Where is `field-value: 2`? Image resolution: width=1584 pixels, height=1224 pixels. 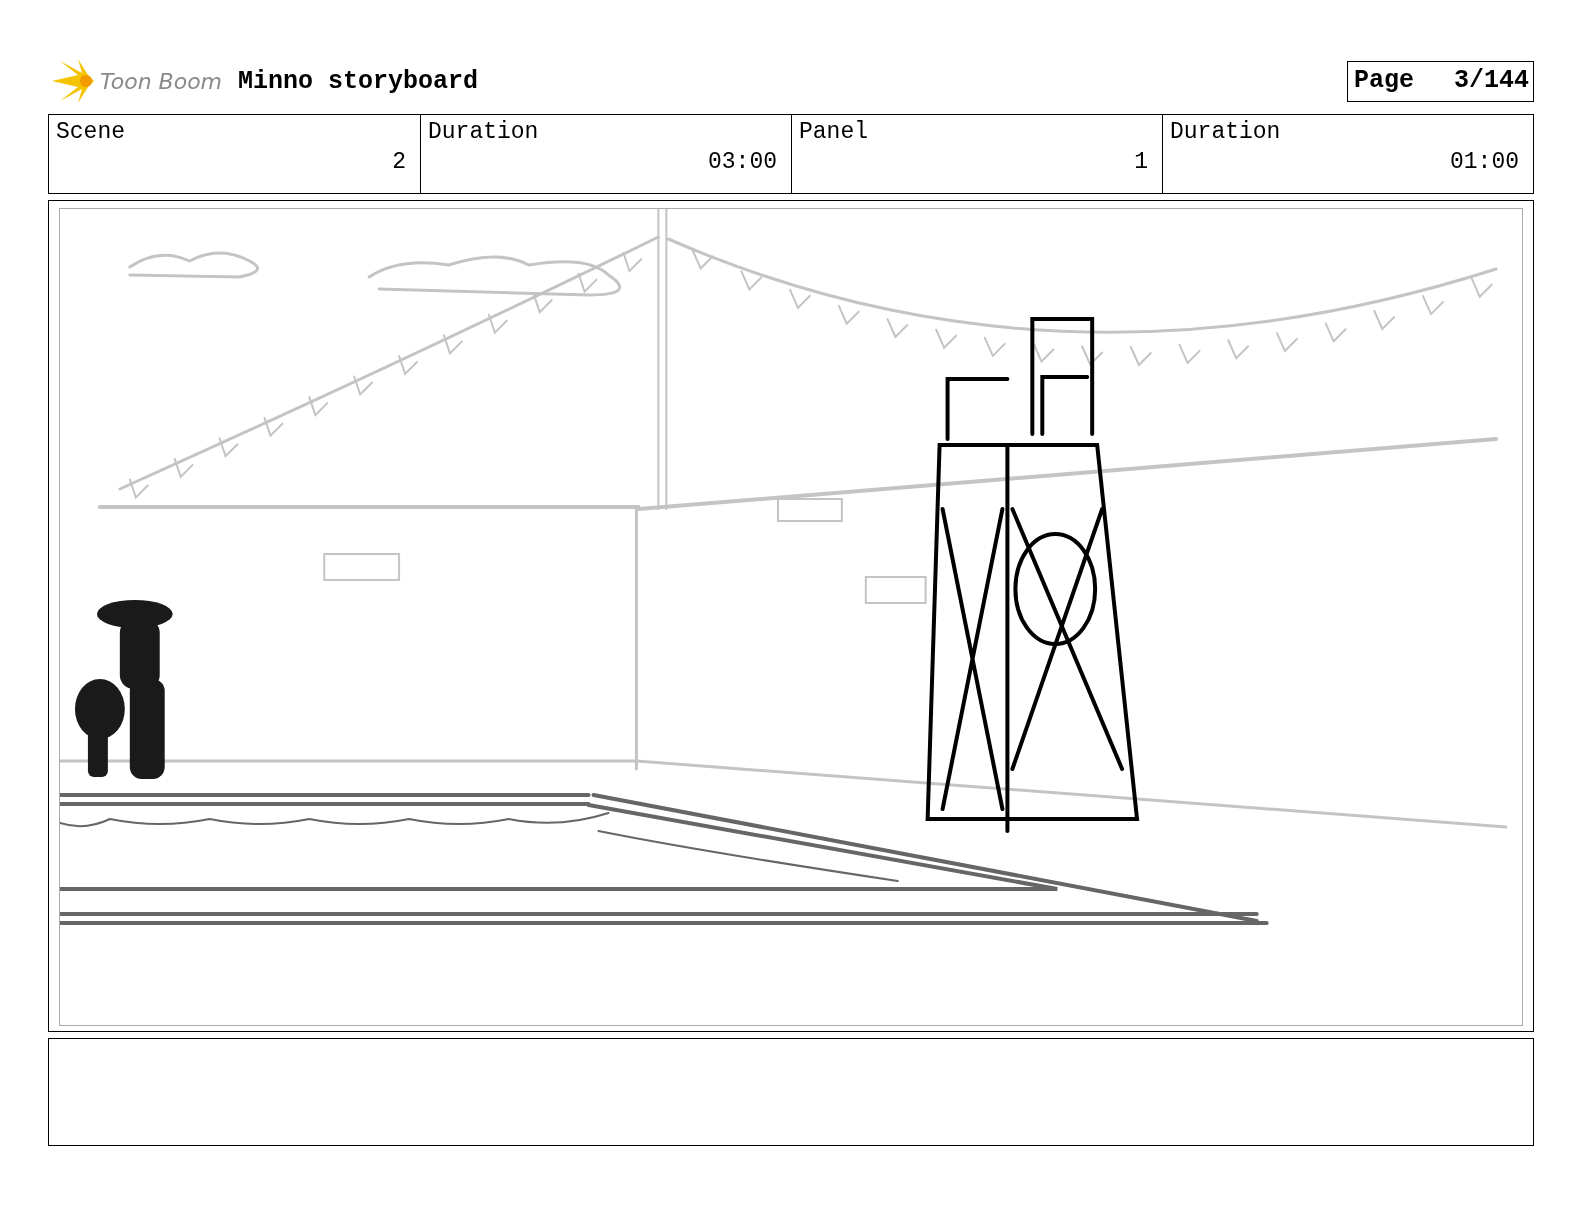 field-value: 2 is located at coordinates (399, 162).